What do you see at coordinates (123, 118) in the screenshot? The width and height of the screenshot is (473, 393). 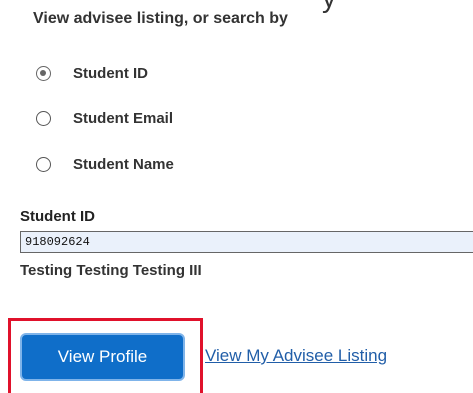 I see `radio-label-student-email: Student Email` at bounding box center [123, 118].